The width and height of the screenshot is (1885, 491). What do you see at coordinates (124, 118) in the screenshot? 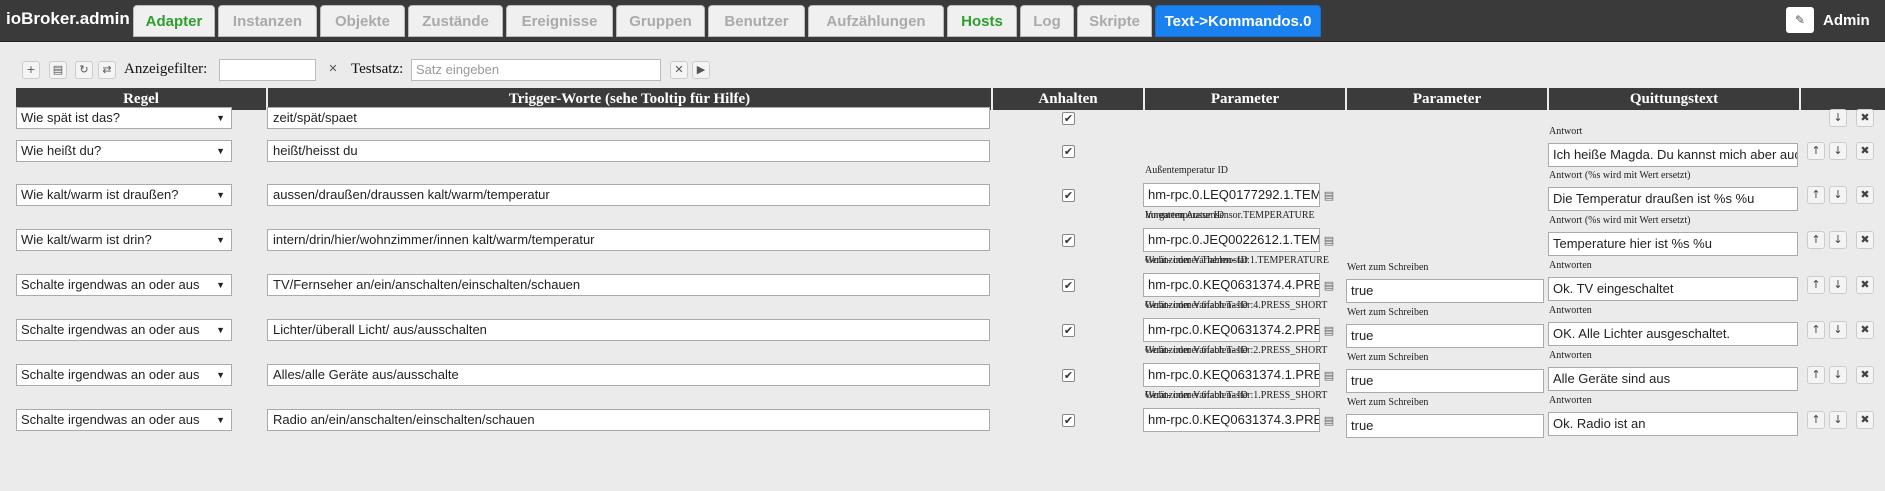
I see `rule-select: Wie spät ist das? ▼` at bounding box center [124, 118].